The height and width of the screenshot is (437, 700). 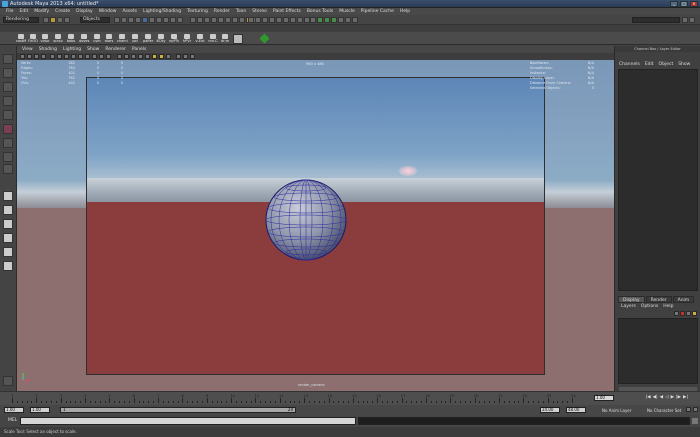 I want to click on menu-modify: Modify, so click(x=41, y=11).